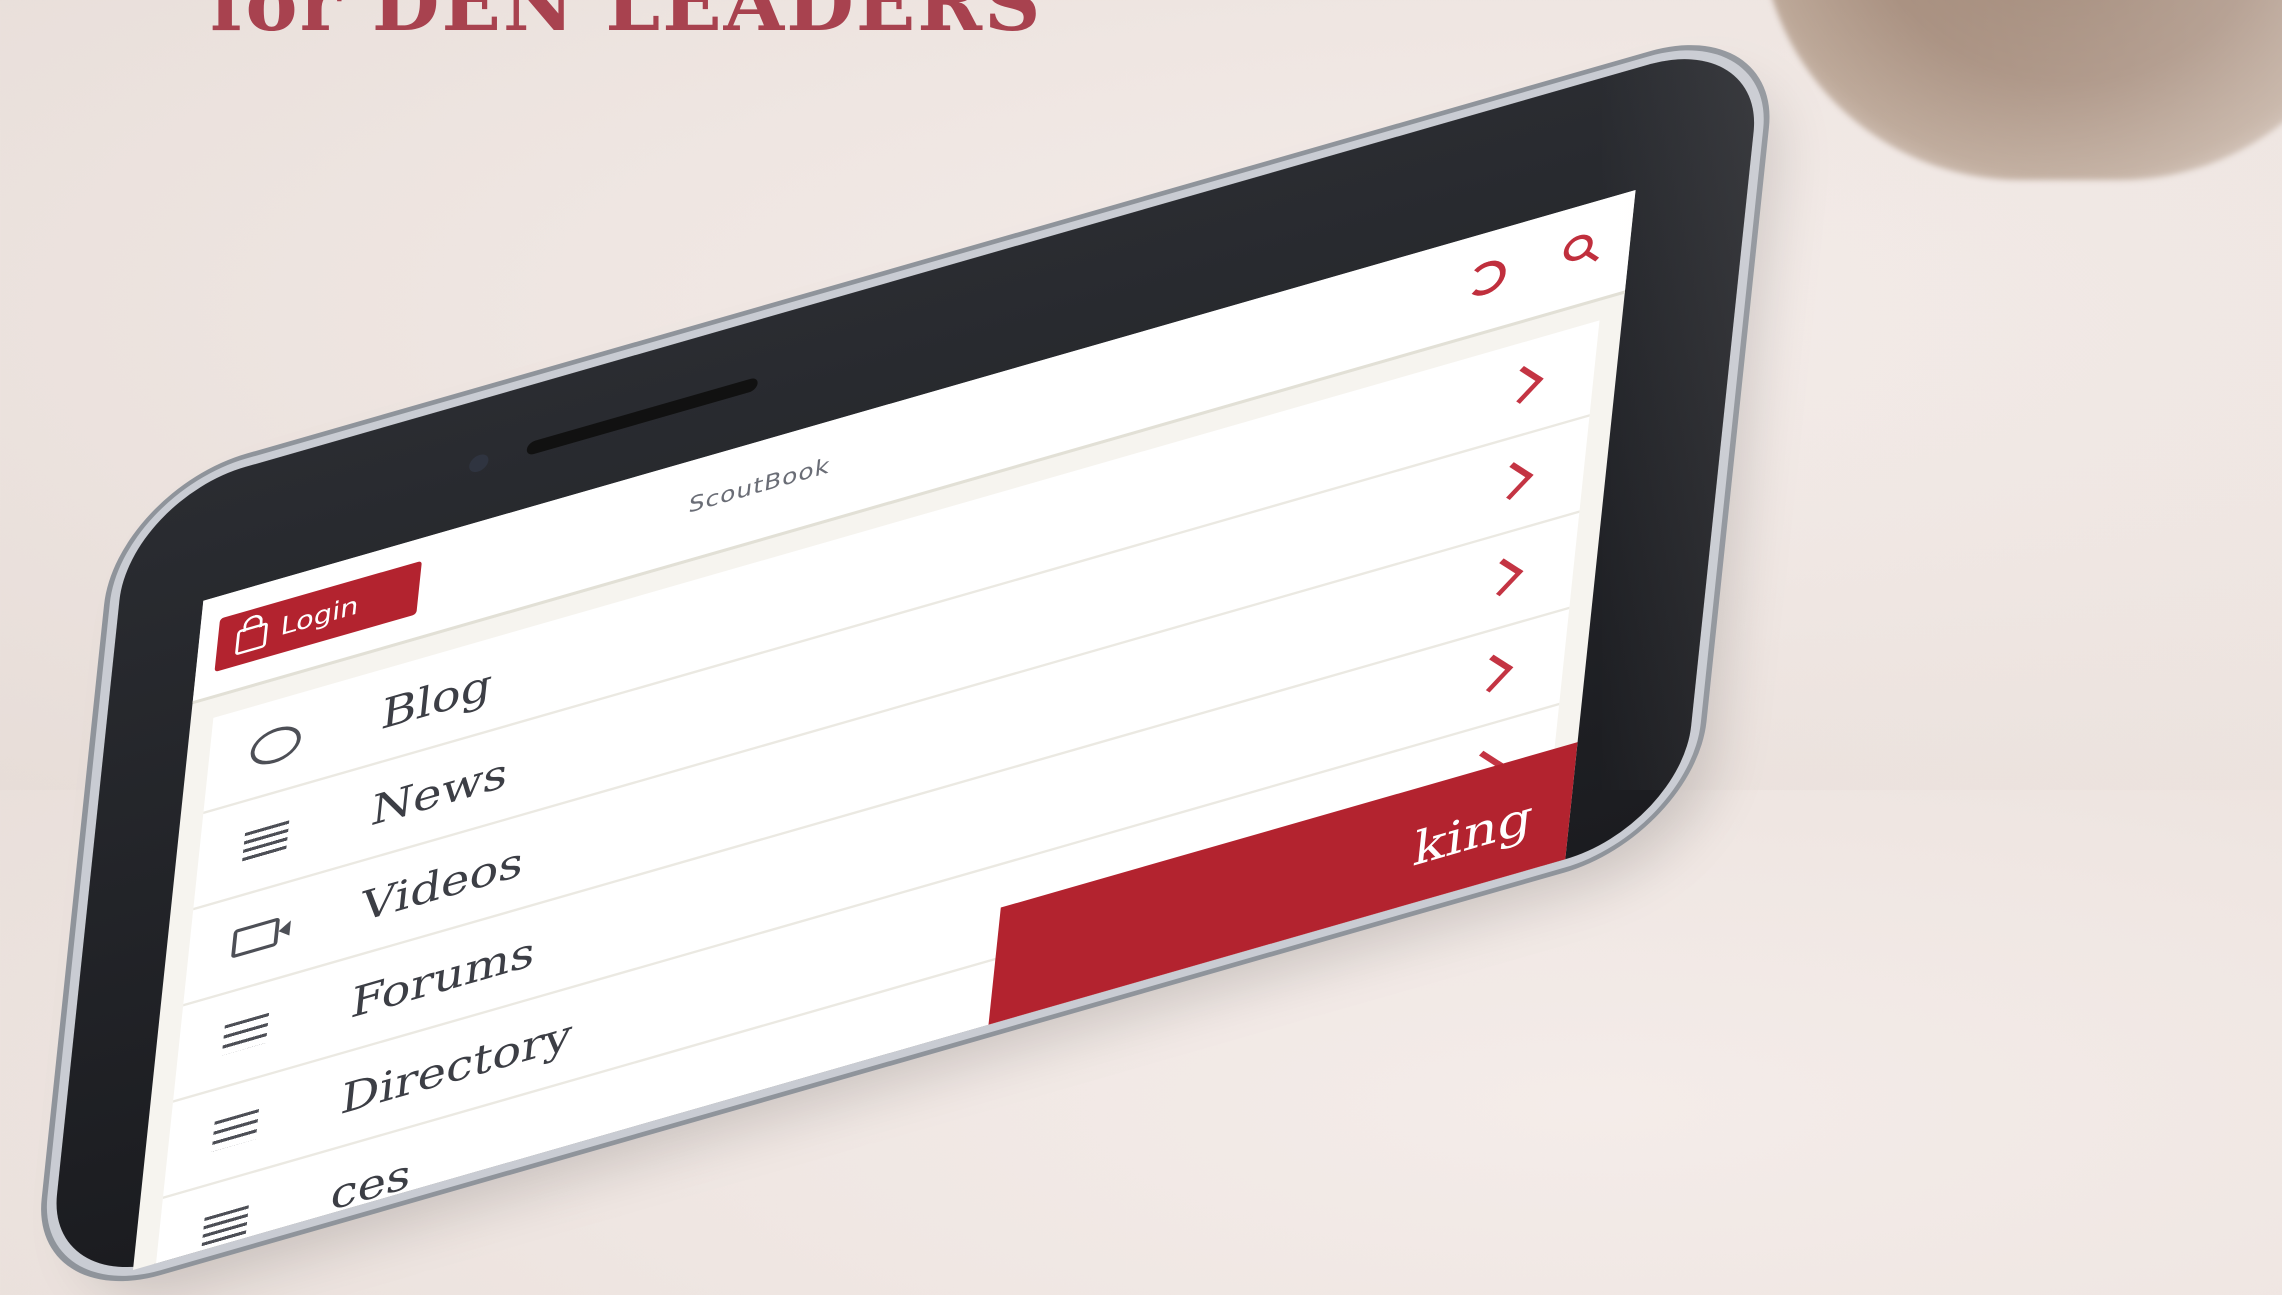 This screenshot has height=1295, width=2282. What do you see at coordinates (371, 1184) in the screenshot?
I see `menu-item-label: ces` at bounding box center [371, 1184].